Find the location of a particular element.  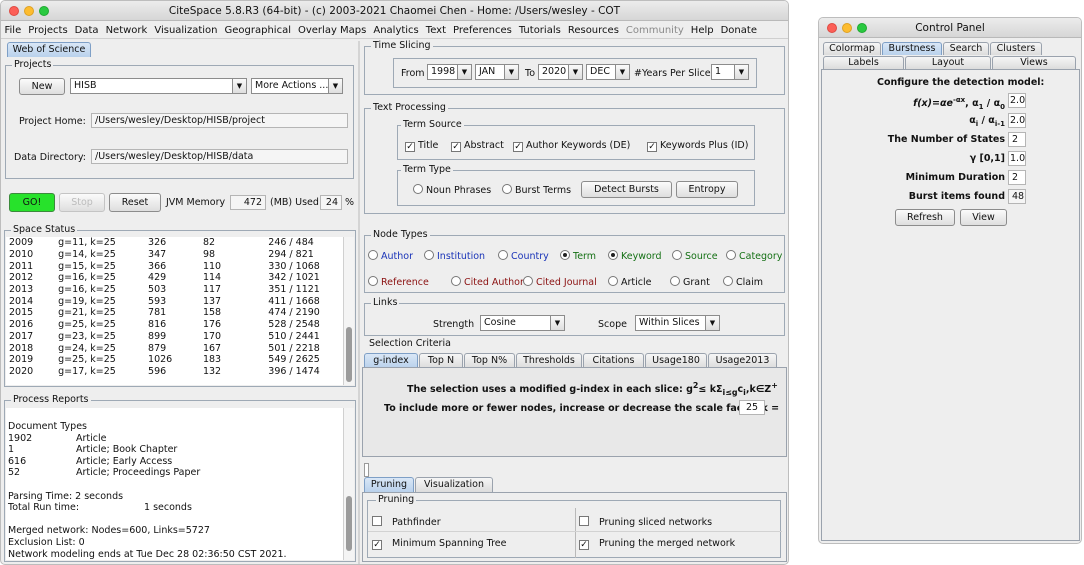

tab-selection-5: Usage180 is located at coordinates (676, 360).